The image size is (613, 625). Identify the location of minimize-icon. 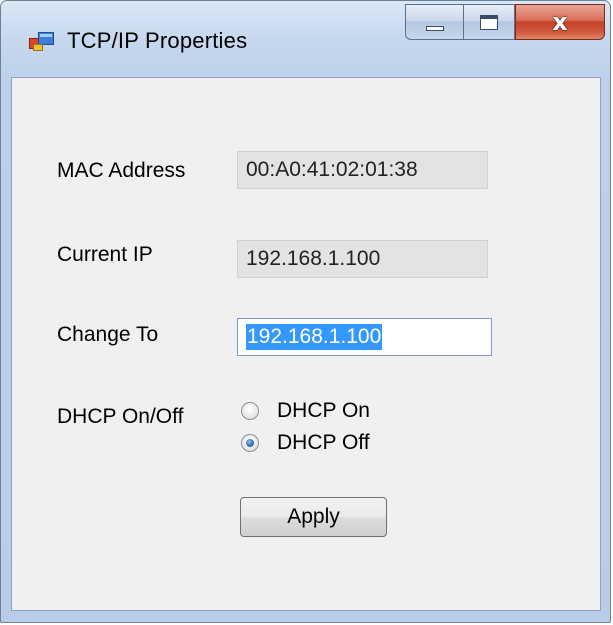
(434, 28).